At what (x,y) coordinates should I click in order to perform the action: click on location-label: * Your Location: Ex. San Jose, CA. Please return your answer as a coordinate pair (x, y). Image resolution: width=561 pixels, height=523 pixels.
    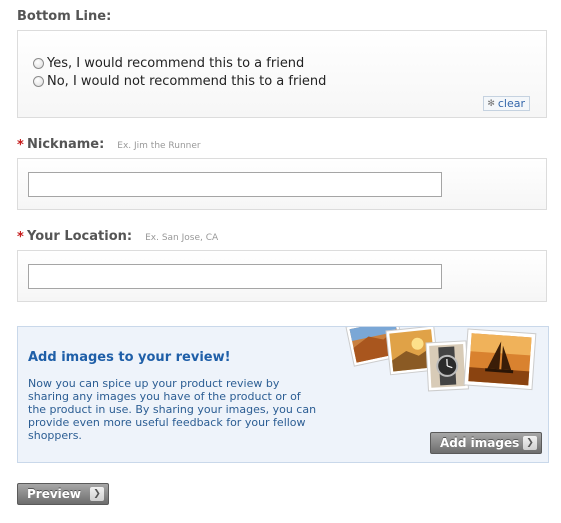
    Looking at the image, I should click on (118, 237).